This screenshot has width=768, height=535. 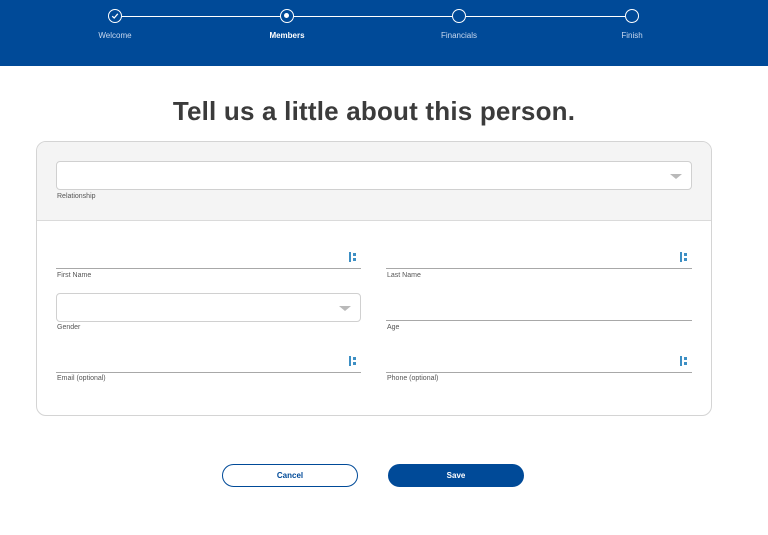 I want to click on step-financials-icon, so click(x=459, y=16).